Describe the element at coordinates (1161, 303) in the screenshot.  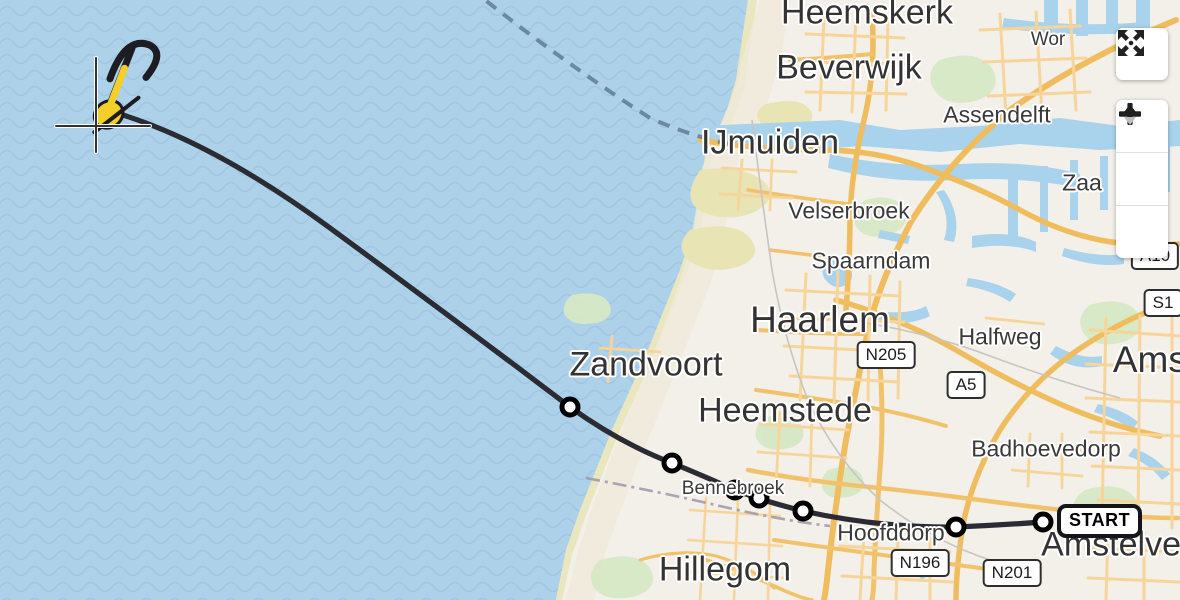
I see `road-shield: S1` at that location.